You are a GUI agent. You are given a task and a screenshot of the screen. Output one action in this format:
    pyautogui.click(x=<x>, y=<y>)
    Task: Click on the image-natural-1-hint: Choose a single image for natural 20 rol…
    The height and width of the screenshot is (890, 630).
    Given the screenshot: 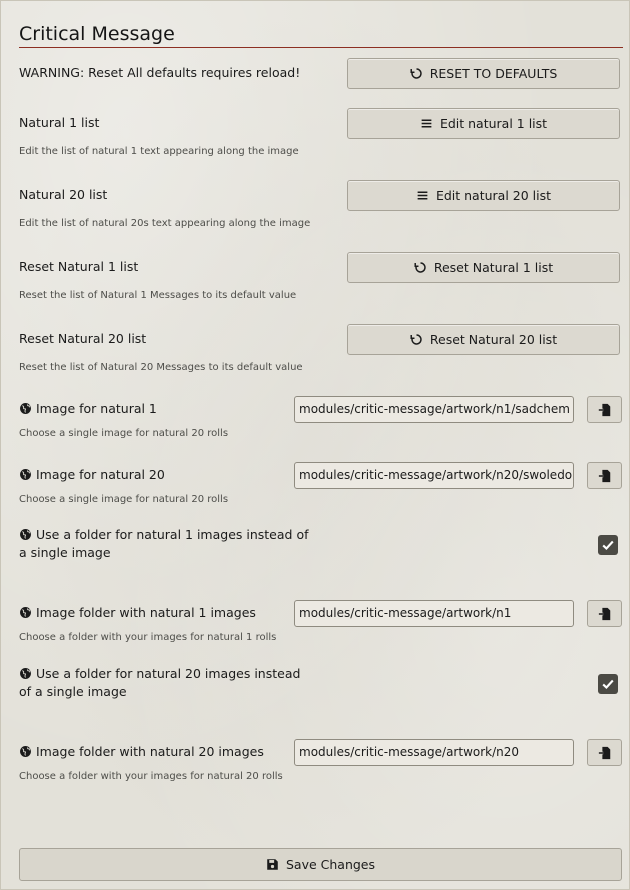 What is the action you would take?
    pyautogui.click(x=124, y=433)
    